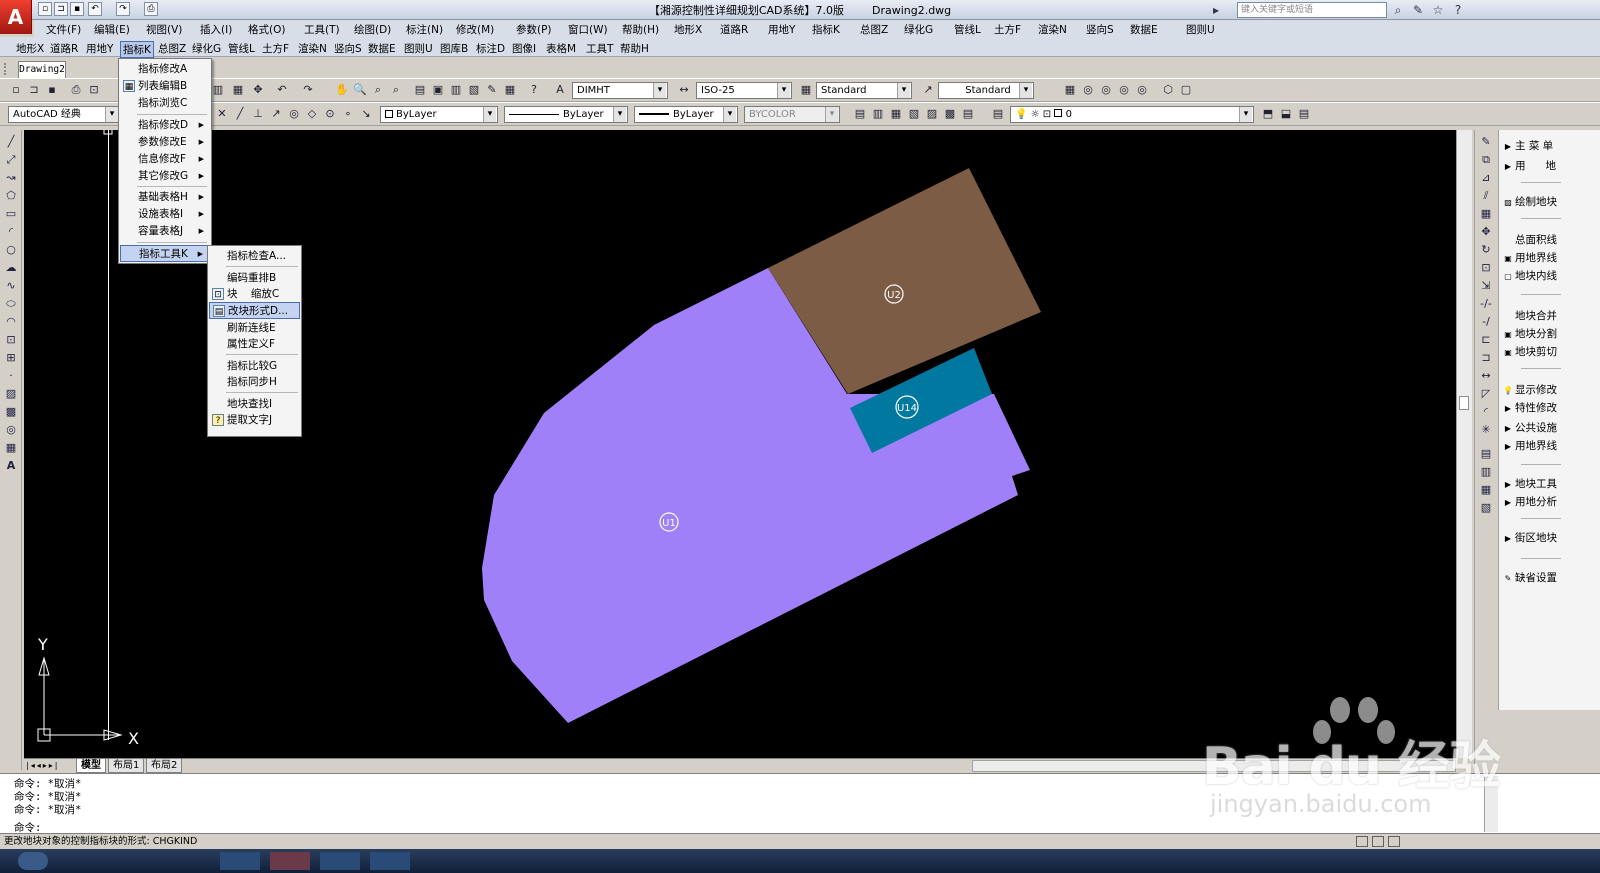 The width and height of the screenshot is (1600, 873). I want to click on dropdown-item: 设施表格I ▶, so click(165, 214).